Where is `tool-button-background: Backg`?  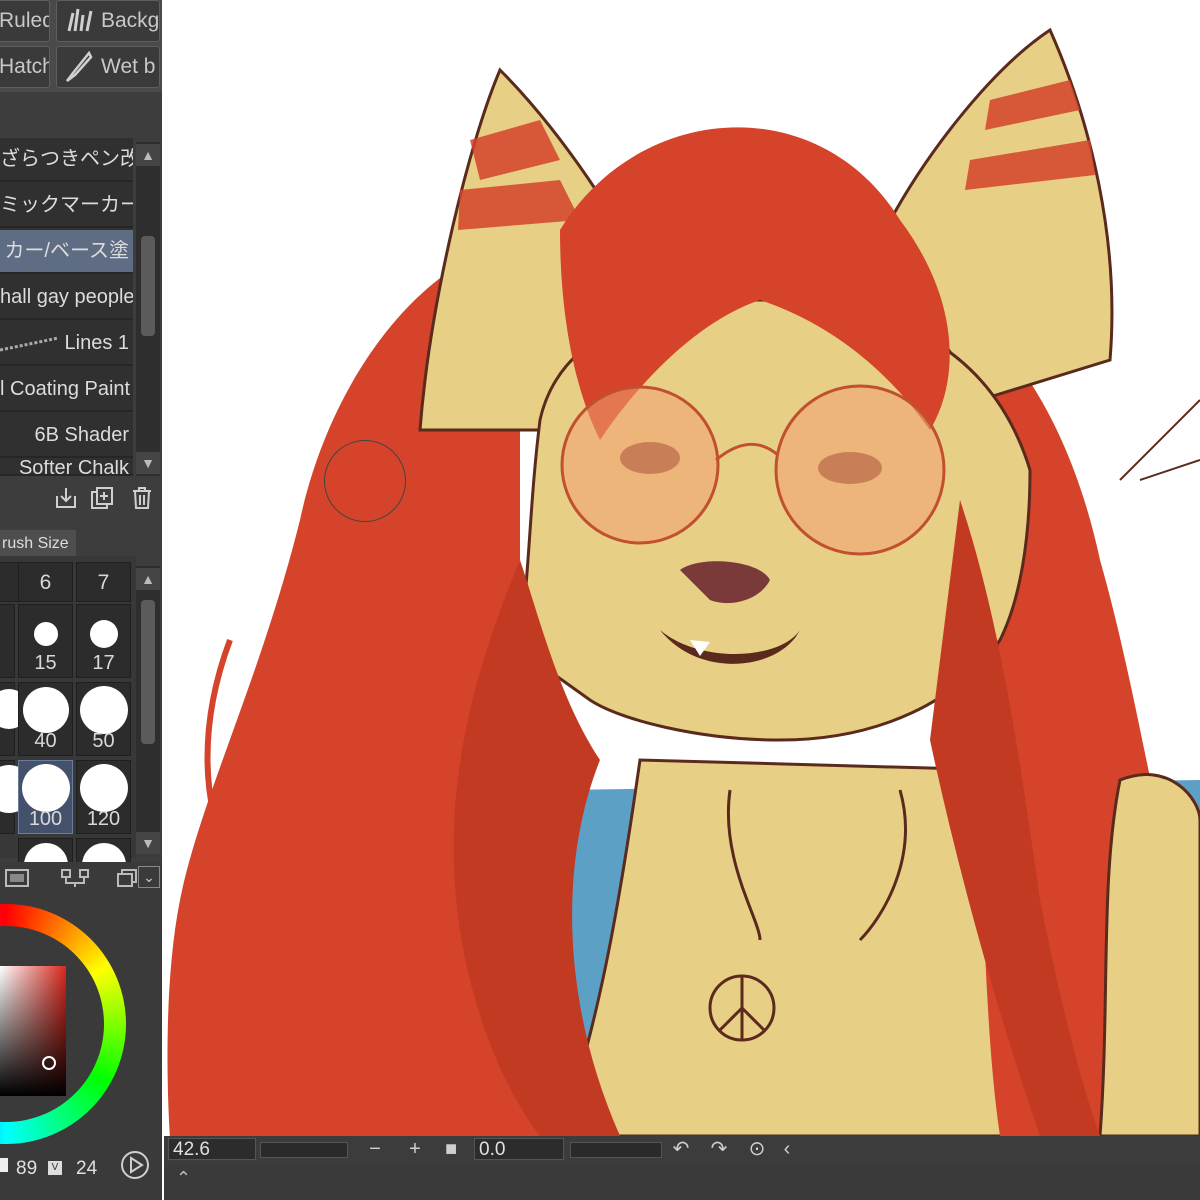 tool-button-background: Backg is located at coordinates (108, 21).